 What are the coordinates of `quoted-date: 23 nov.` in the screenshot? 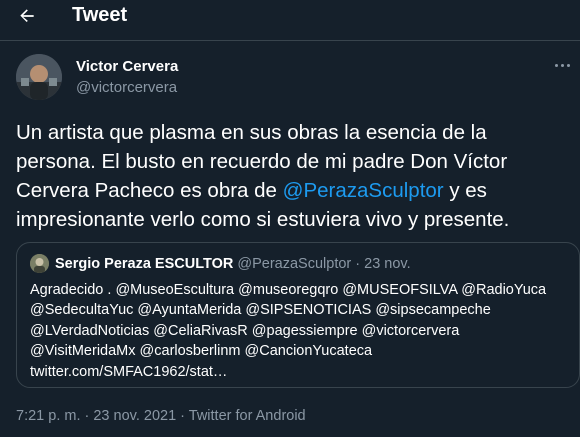 It's located at (387, 264).